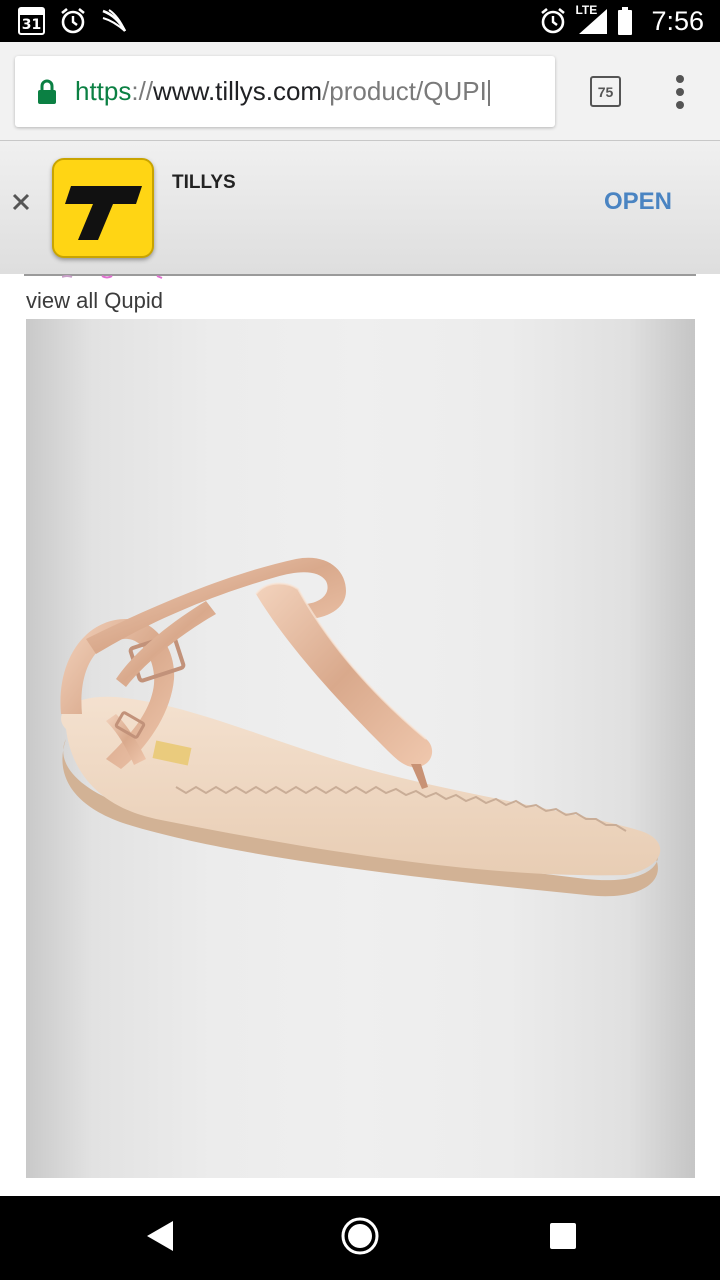 The width and height of the screenshot is (720, 1280). I want to click on home-icon, so click(360, 1236).